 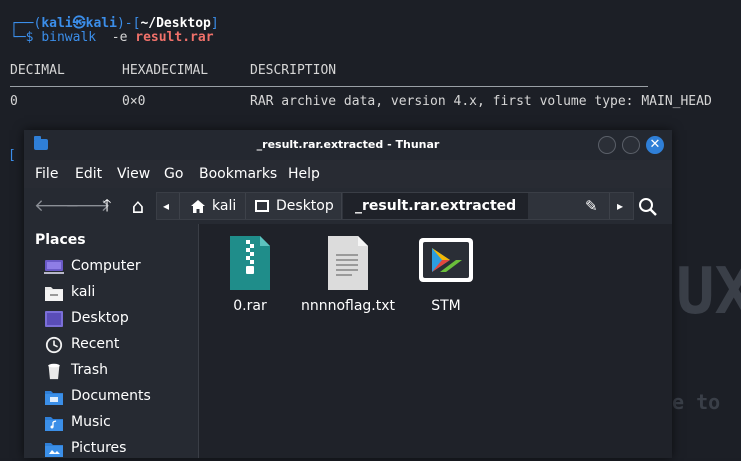 What do you see at coordinates (88, 206) in the screenshot?
I see `forward-arrow-icon: 🡒` at bounding box center [88, 206].